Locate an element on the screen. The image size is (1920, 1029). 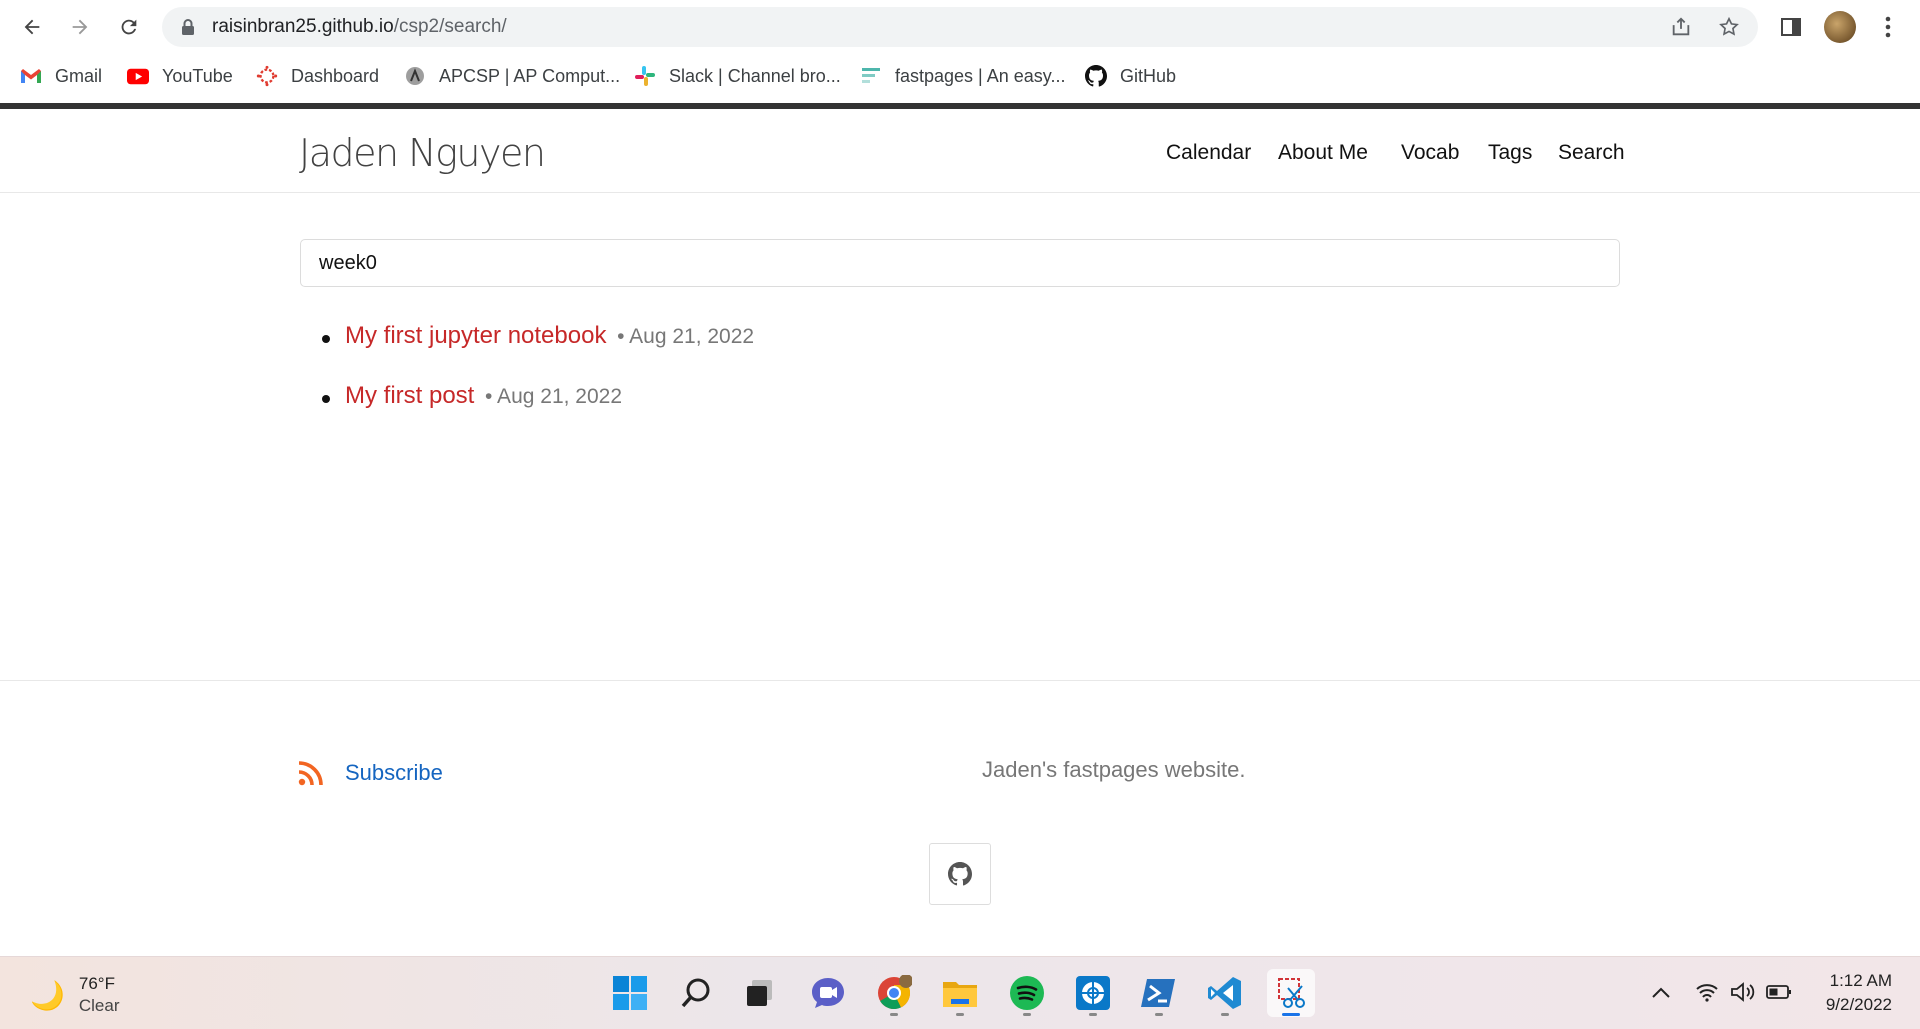
youtube-icon is located at coordinates (138, 76).